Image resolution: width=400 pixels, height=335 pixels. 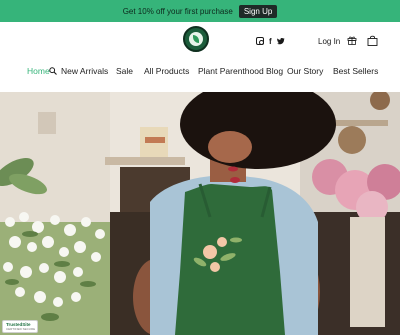 I want to click on logo-mark, so click(x=196, y=39).